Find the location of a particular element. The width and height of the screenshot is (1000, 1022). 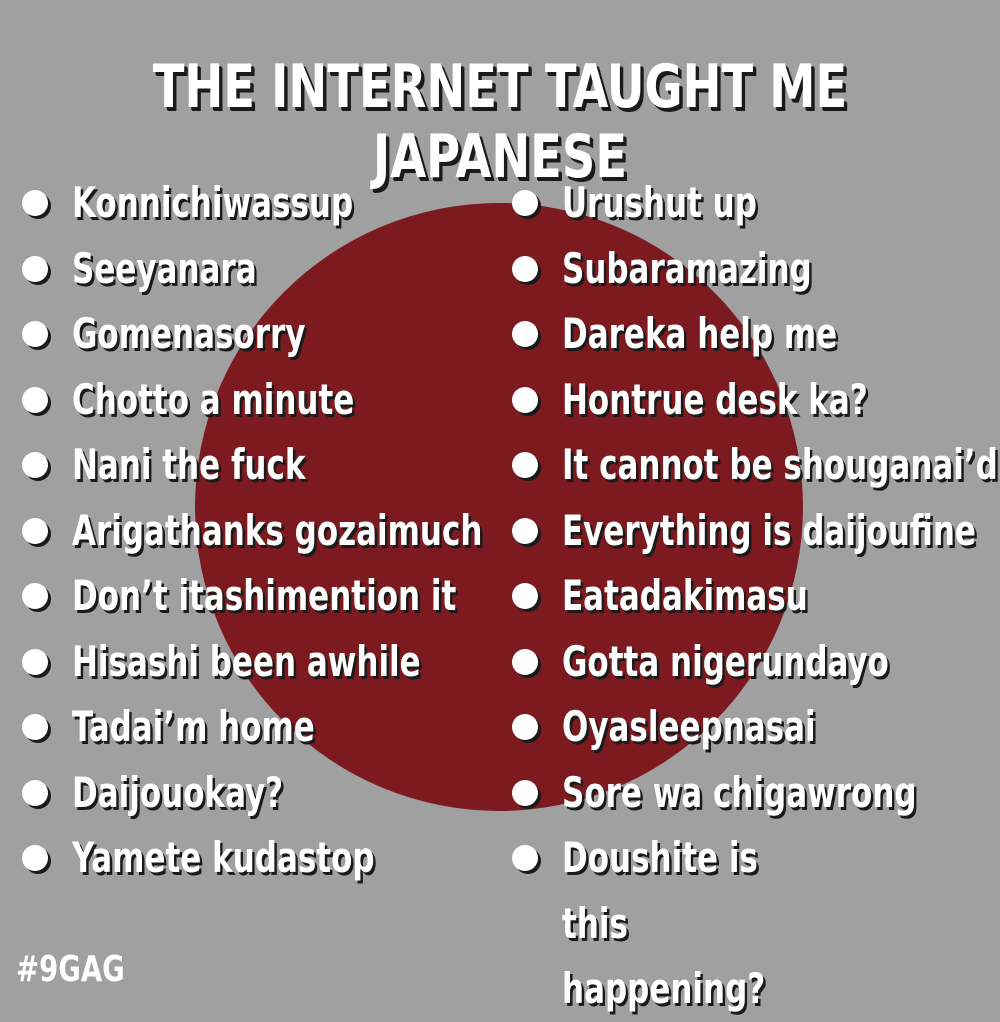

list-item: Sore wa chigawrong is located at coordinates (756, 793).